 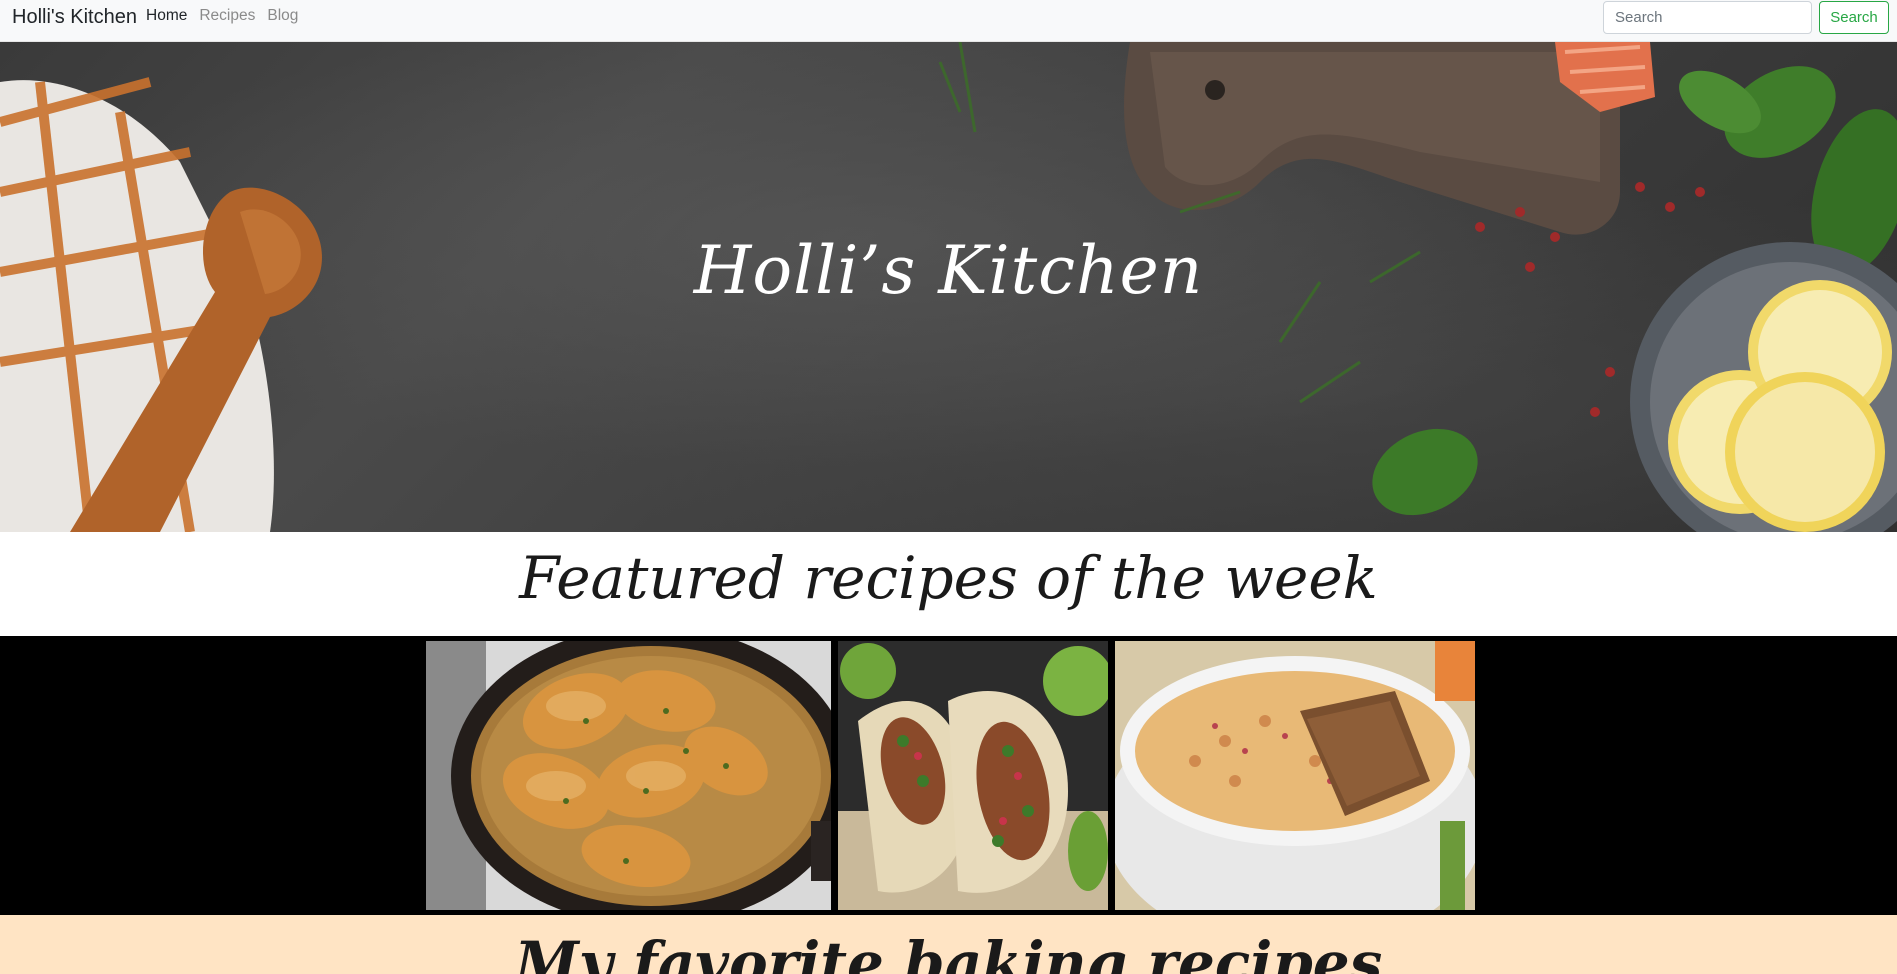 I want to click on nav-home-link: Home, so click(x=170, y=16).